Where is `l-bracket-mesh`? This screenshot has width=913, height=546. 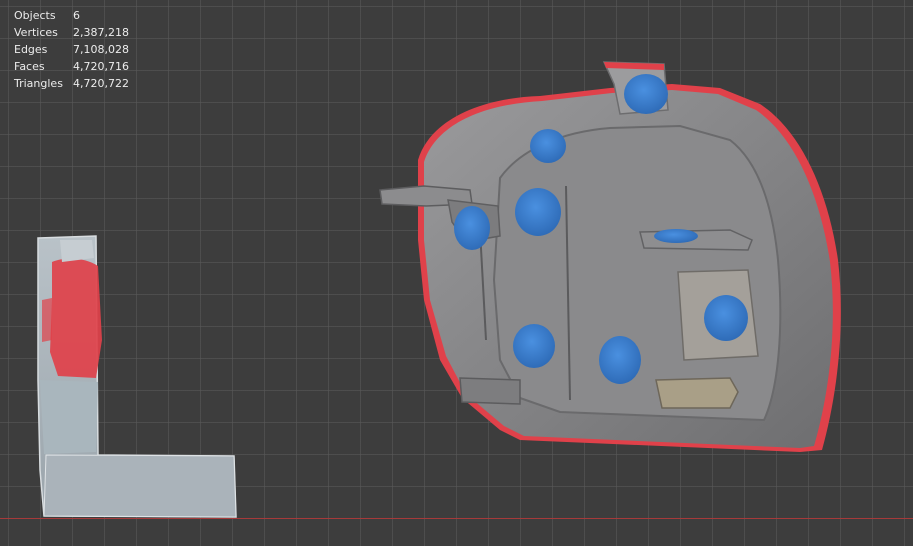 l-bracket-mesh is located at coordinates (137, 376).